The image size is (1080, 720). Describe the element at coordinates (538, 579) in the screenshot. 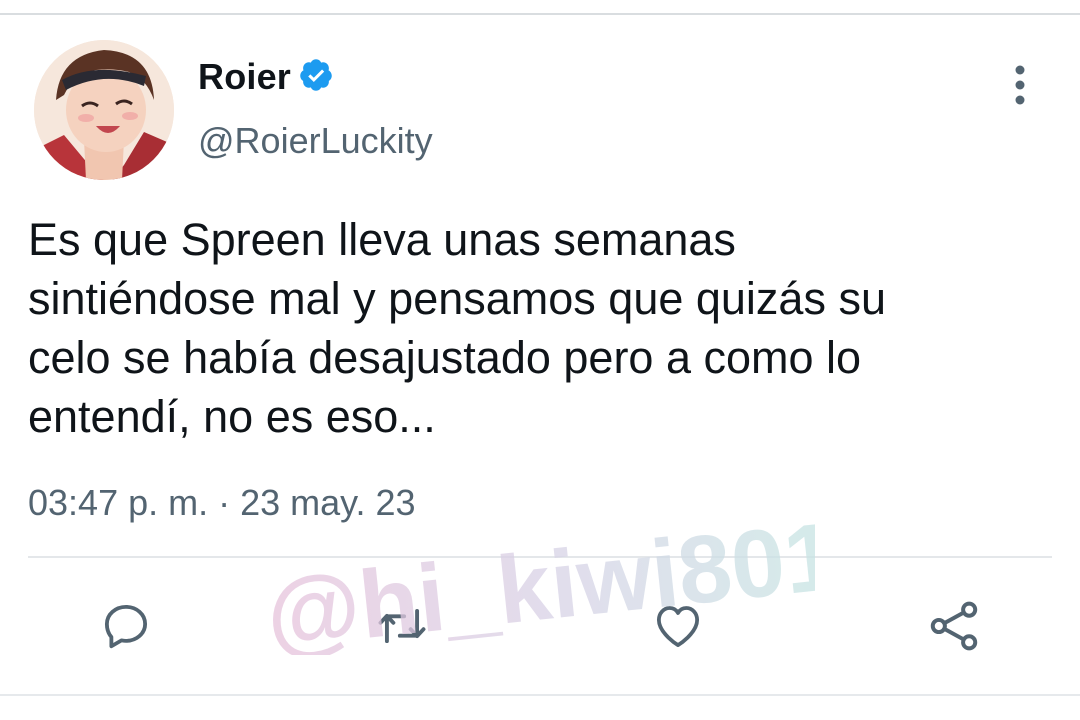

I see `svg-text: @hi_kiwi801` at that location.